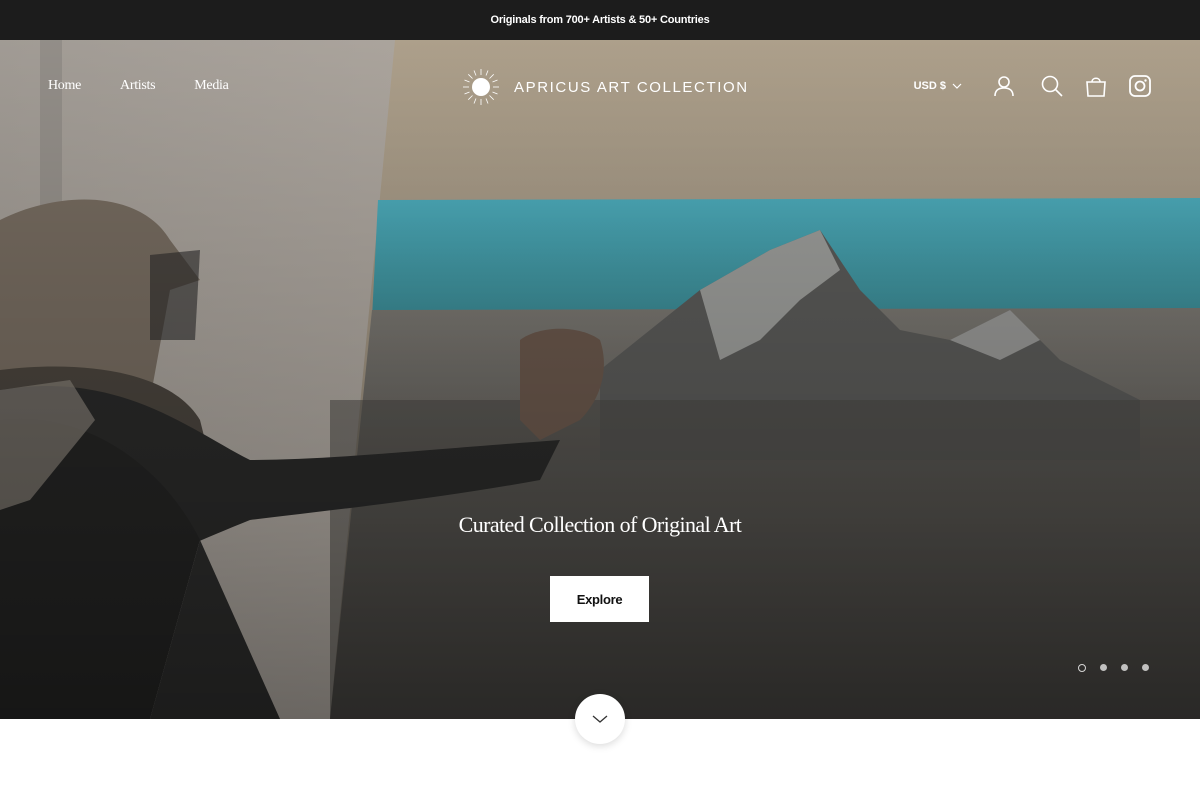 The width and height of the screenshot is (1200, 800). I want to click on currency-label: USD $, so click(929, 86).